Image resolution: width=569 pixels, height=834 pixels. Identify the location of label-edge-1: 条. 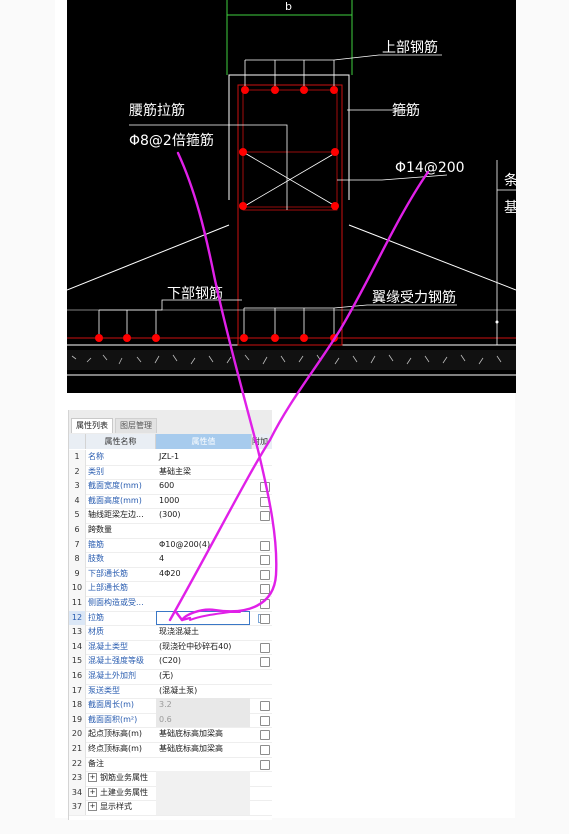
(510, 180).